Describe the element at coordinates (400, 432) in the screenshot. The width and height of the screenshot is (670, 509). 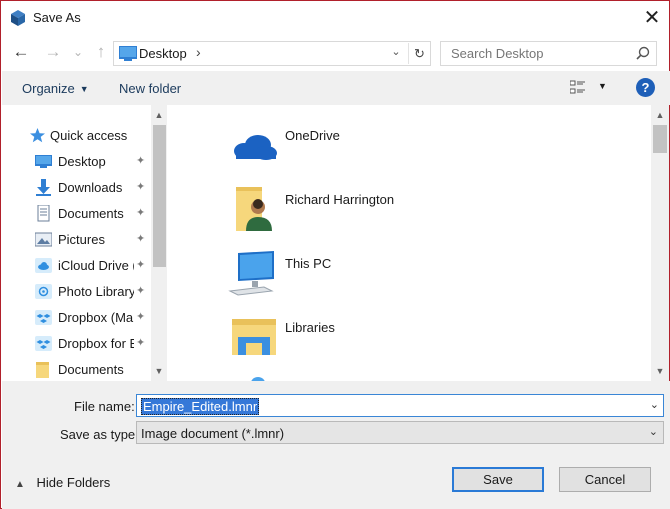
I see `save-as-type-select: Image document (*.lmnr) ⌄` at that location.